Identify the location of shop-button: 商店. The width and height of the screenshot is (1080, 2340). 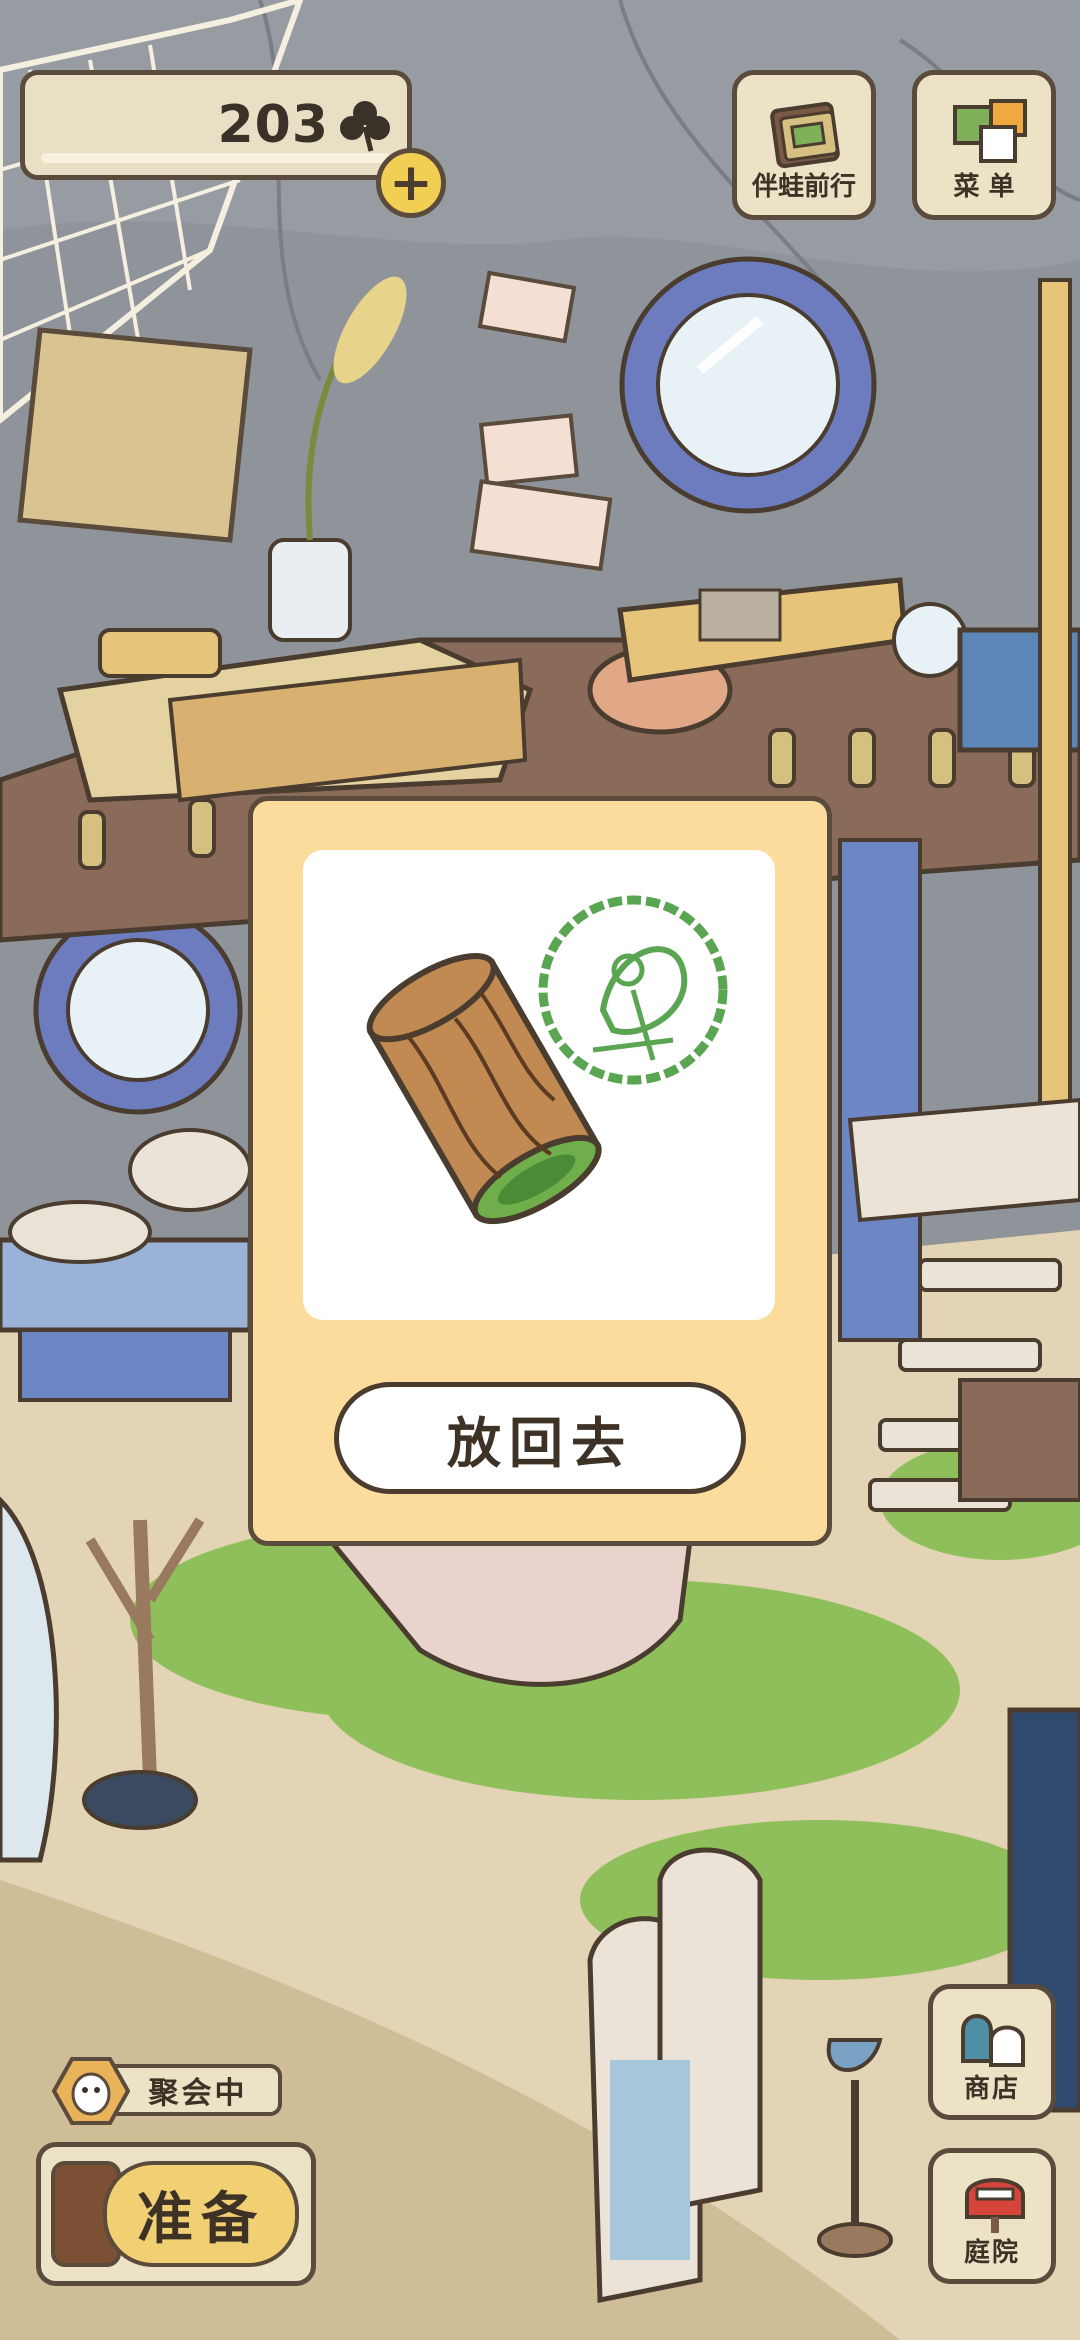
(992, 2052).